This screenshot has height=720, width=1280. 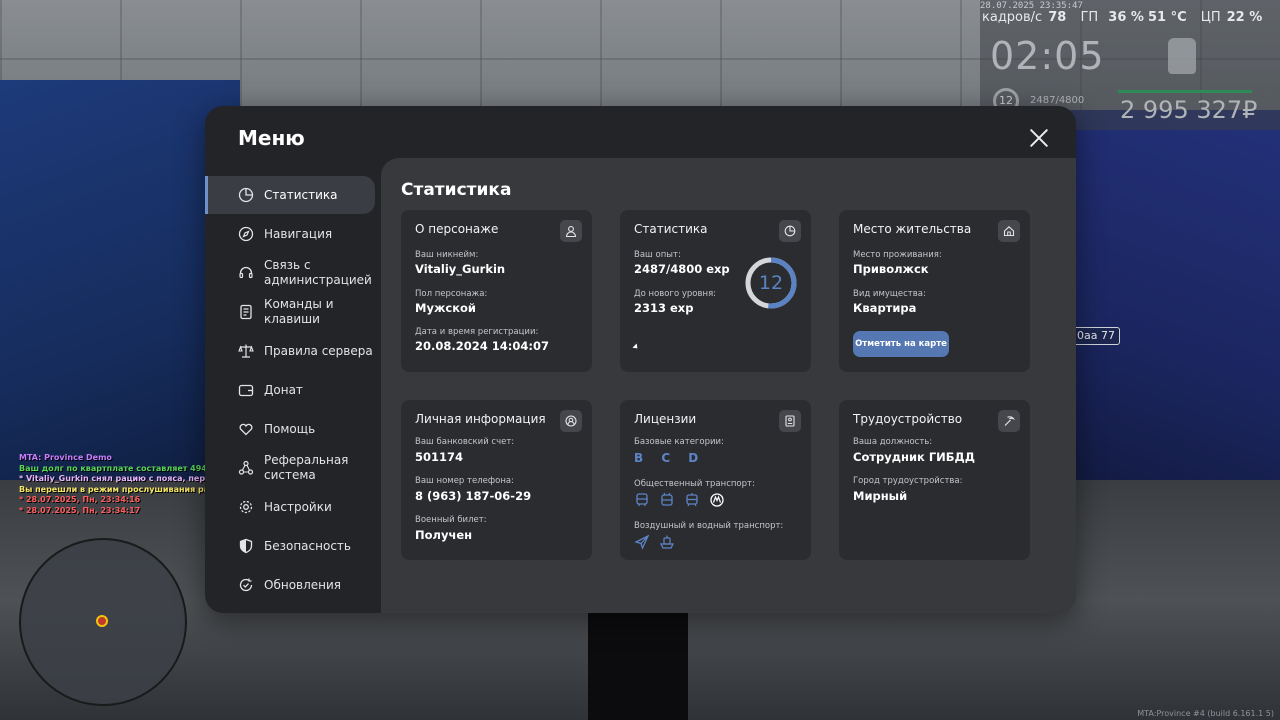 I want to click on heart-hand-icon, so click(x=246, y=429).